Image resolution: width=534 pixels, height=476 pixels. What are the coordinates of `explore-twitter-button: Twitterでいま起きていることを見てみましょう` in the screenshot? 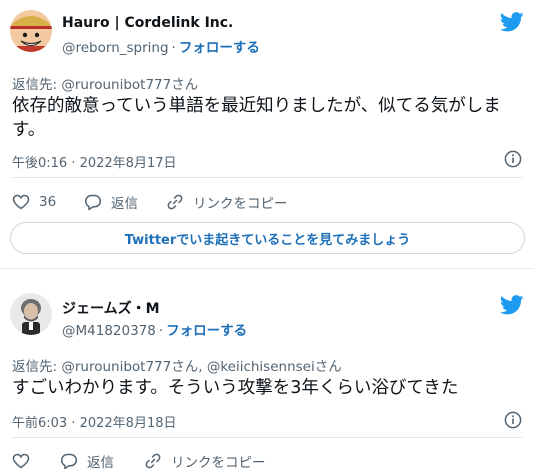 It's located at (267, 238).